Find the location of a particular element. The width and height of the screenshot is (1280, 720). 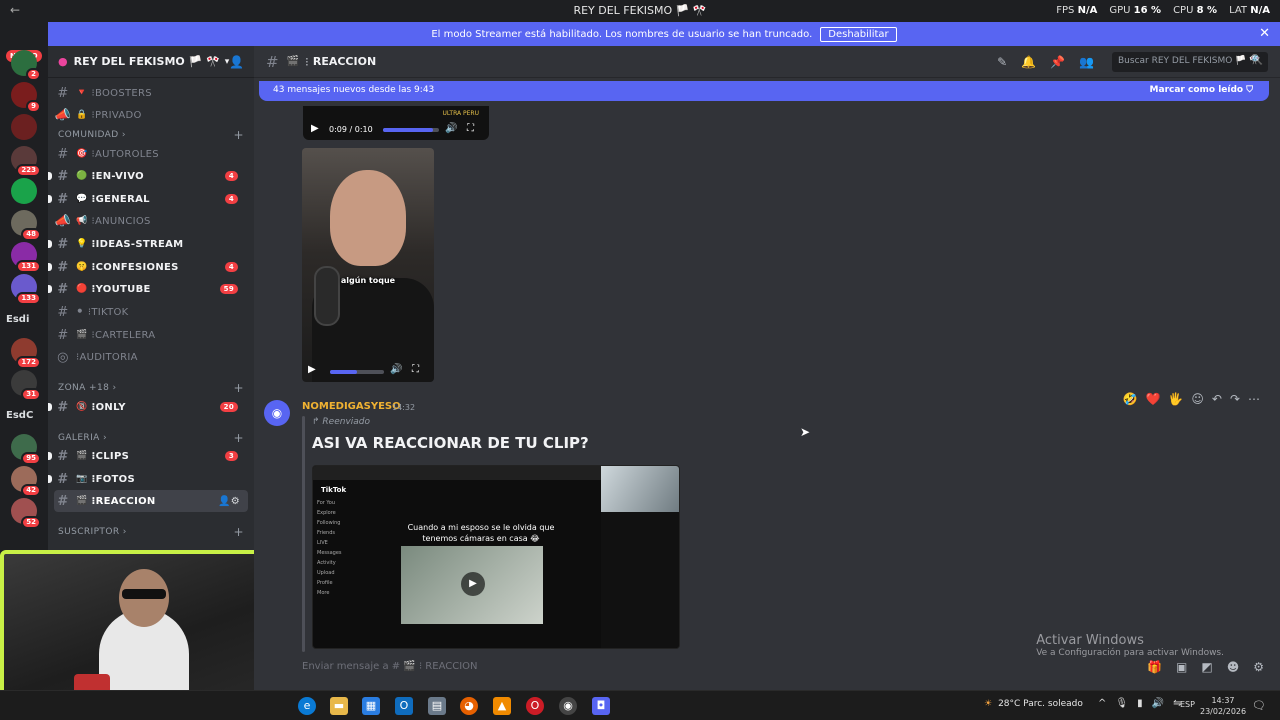

chevron-up-icon: ^ is located at coordinates (1102, 703).